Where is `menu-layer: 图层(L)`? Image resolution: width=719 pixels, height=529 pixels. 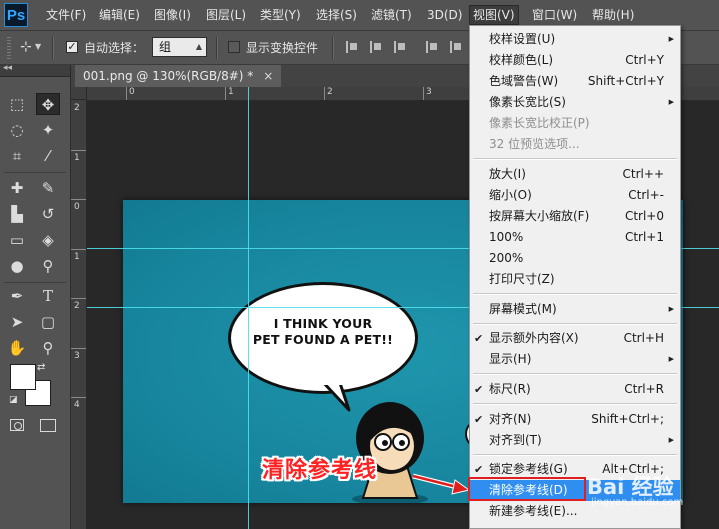 menu-layer: 图层(L) is located at coordinates (226, 15).